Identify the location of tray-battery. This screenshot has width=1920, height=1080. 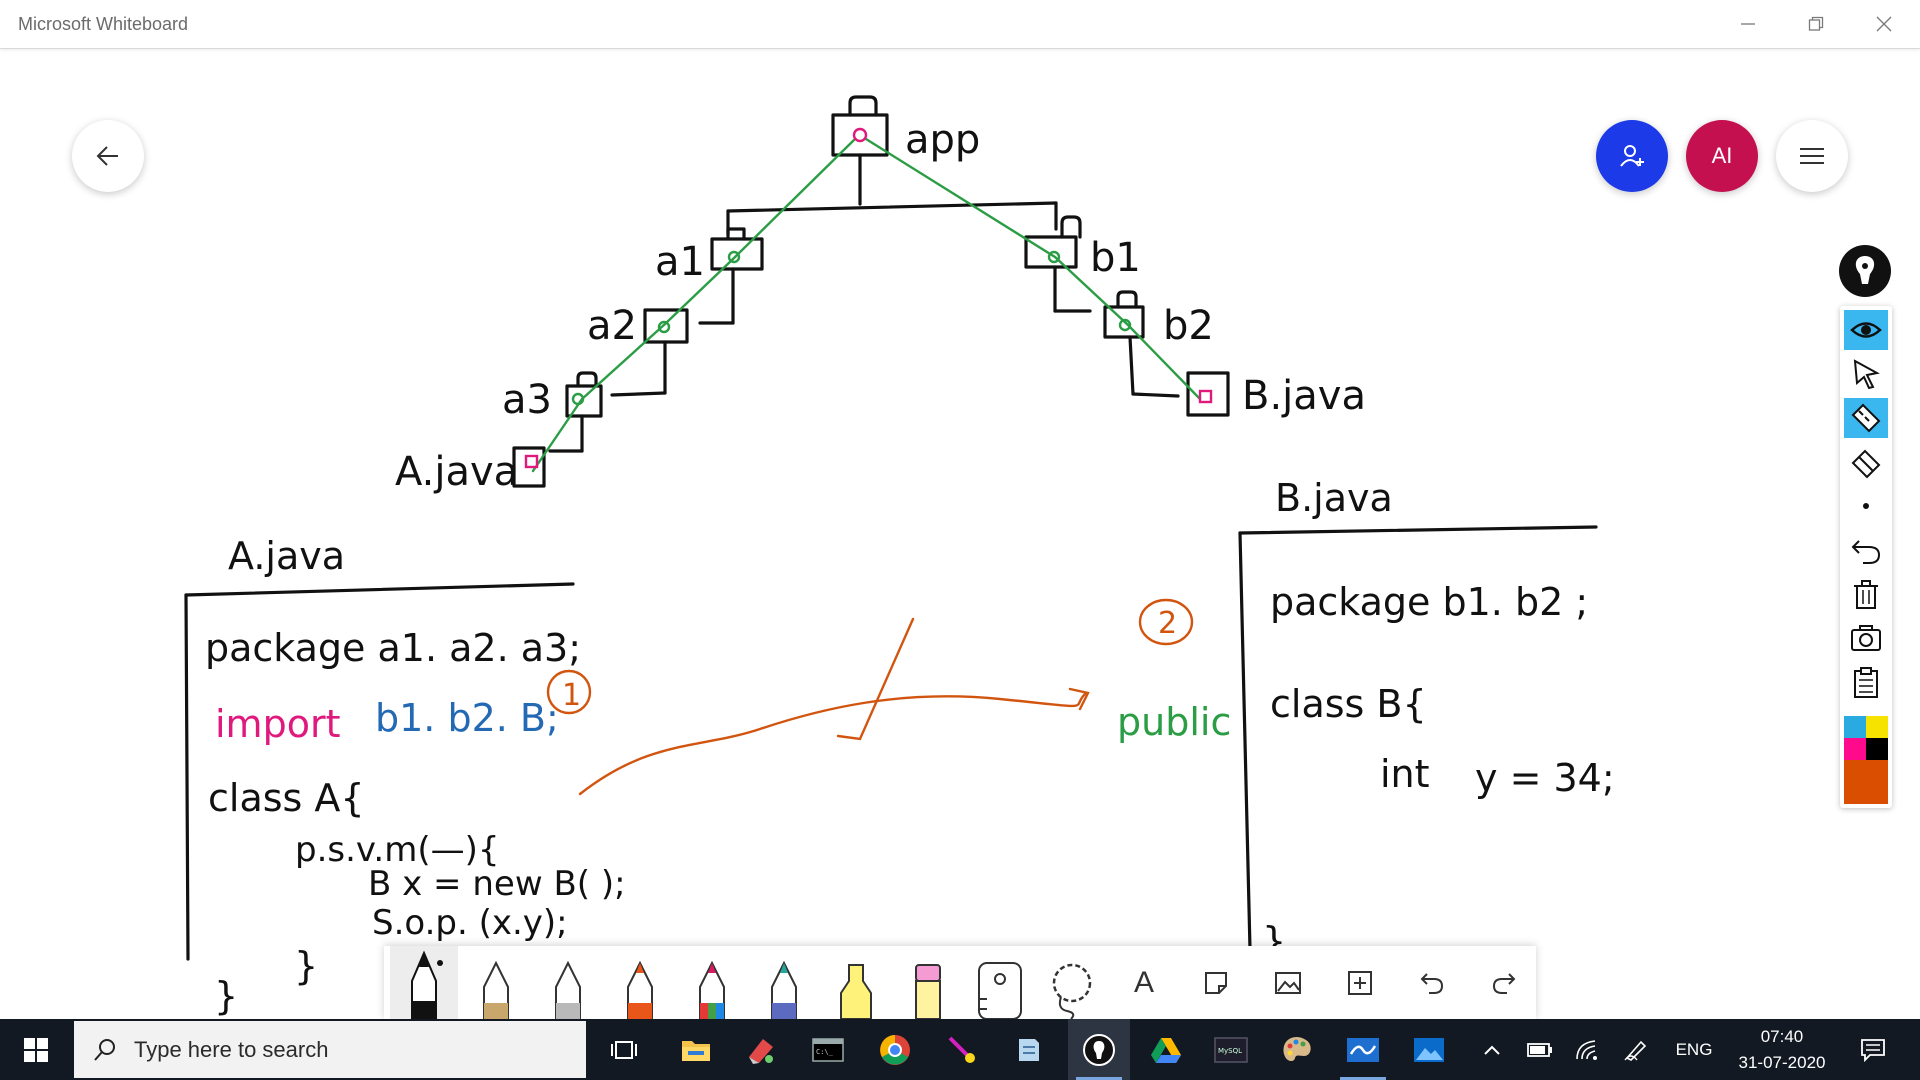
(1540, 1049).